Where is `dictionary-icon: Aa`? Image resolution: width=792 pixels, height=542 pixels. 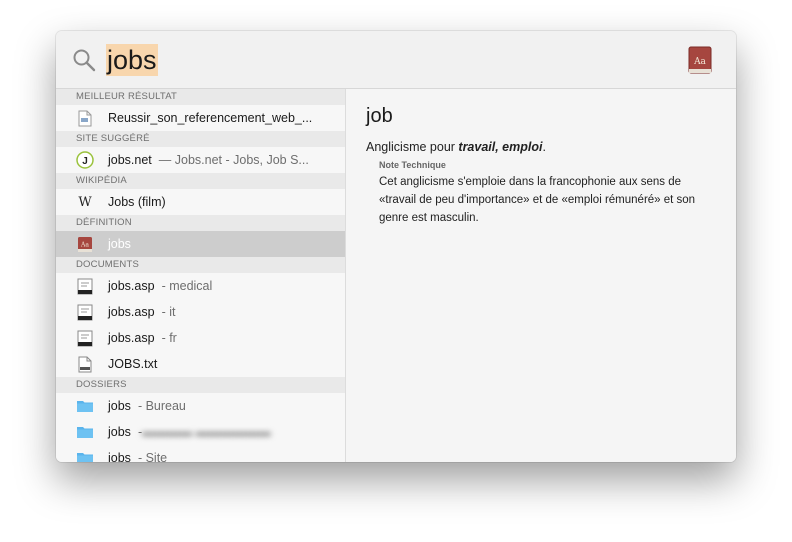 dictionary-icon: Aa is located at coordinates (85, 244).